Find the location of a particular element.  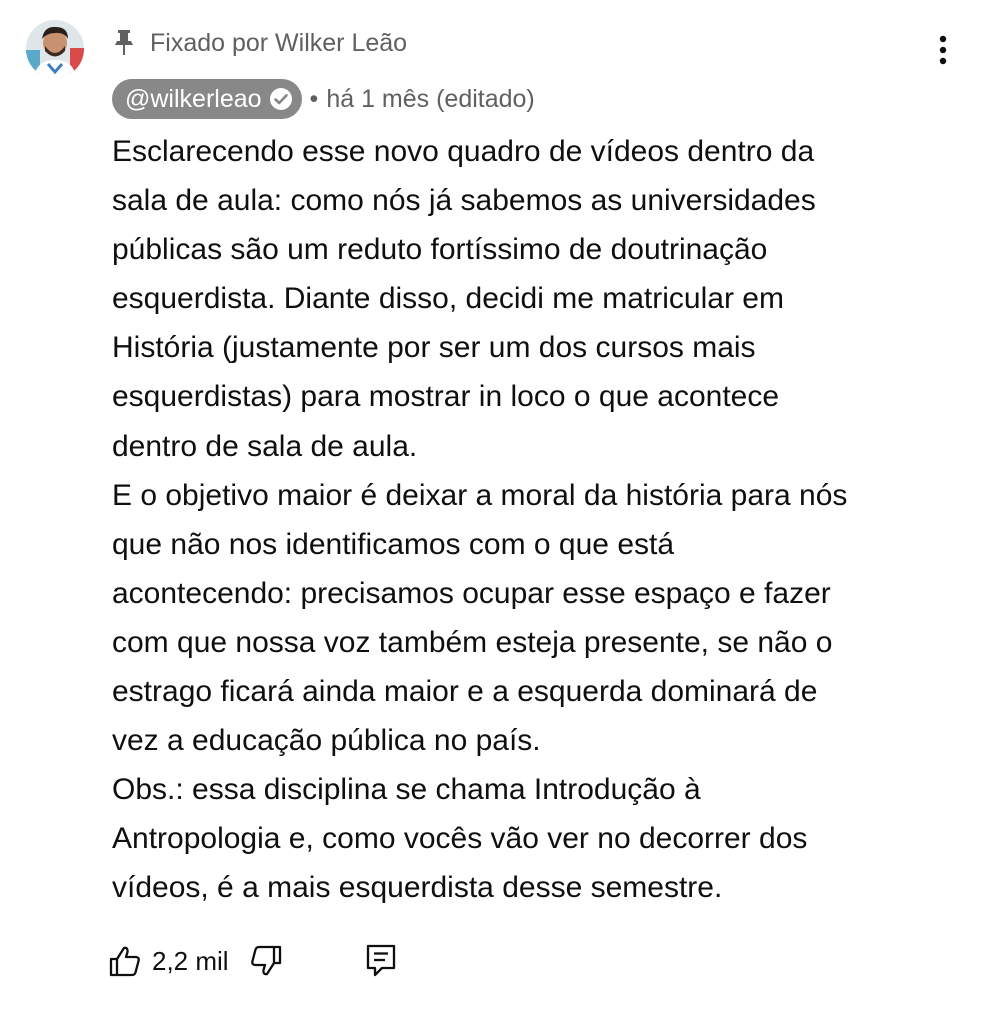

comment-meta: @wilkerleao • há 1 mês (editado) is located at coordinates (323, 99).